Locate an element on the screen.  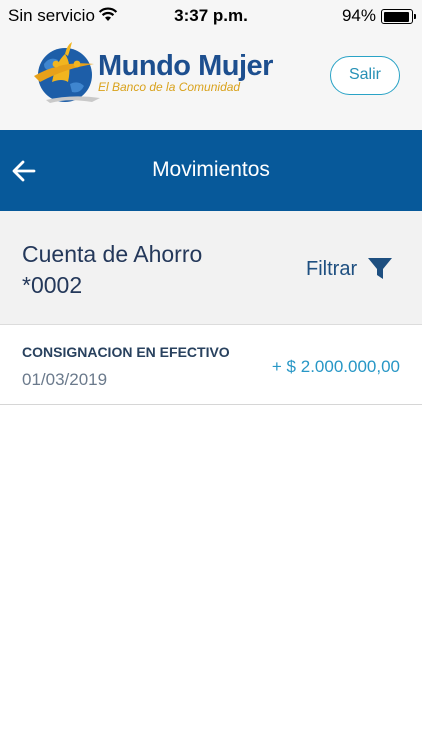
battery-fill is located at coordinates (396, 16).